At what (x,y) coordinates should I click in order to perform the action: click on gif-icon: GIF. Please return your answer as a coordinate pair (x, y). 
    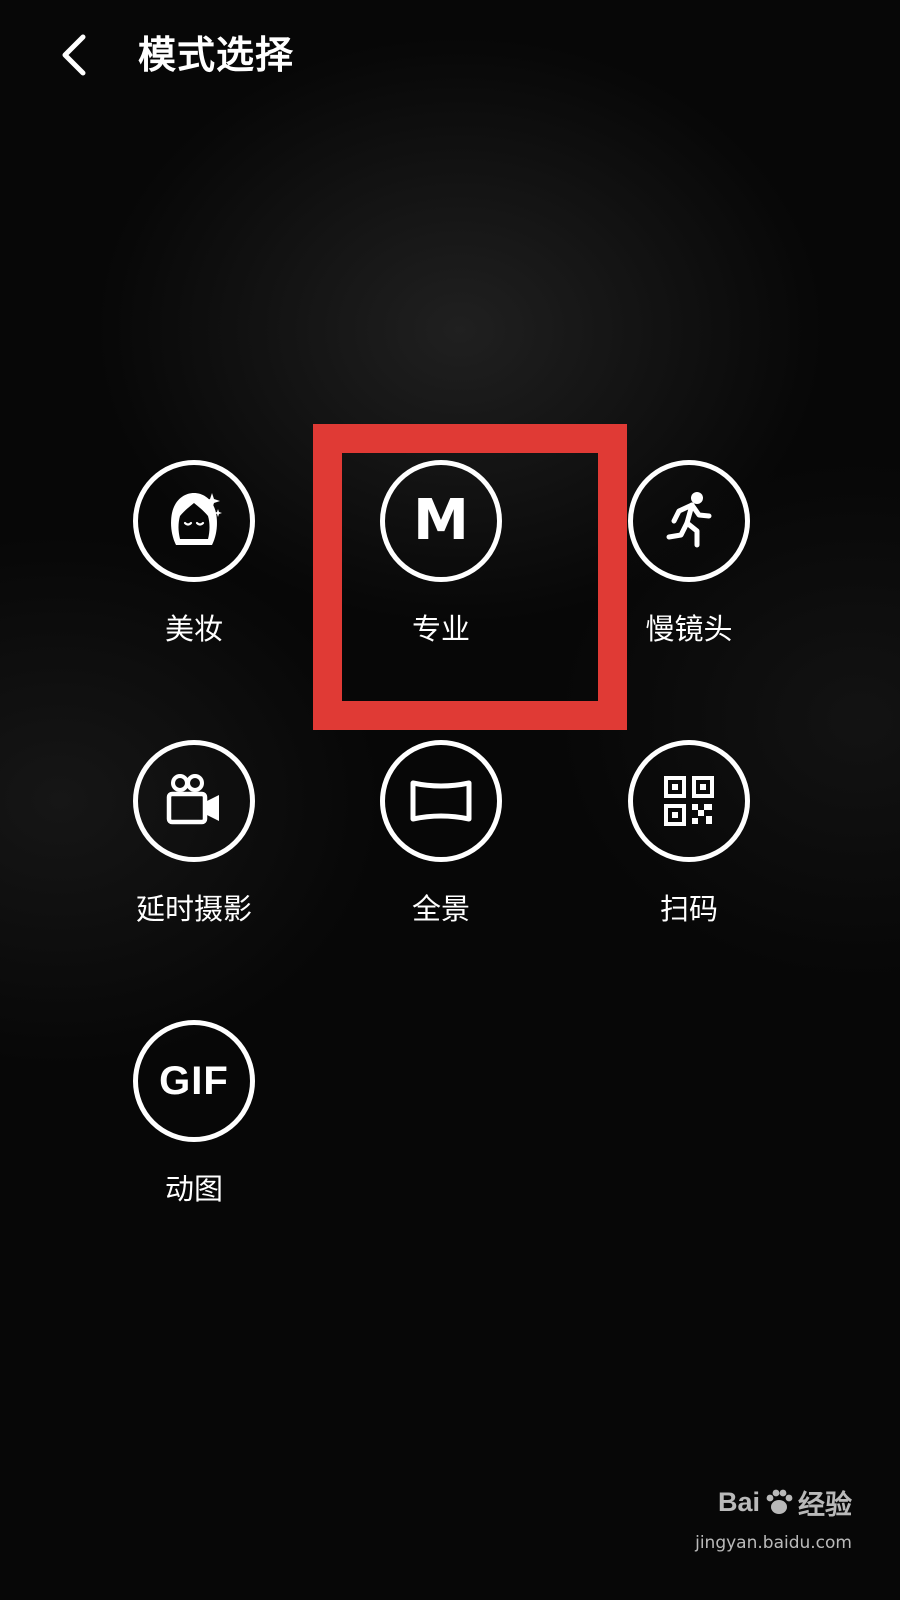
    Looking at the image, I should click on (194, 1081).